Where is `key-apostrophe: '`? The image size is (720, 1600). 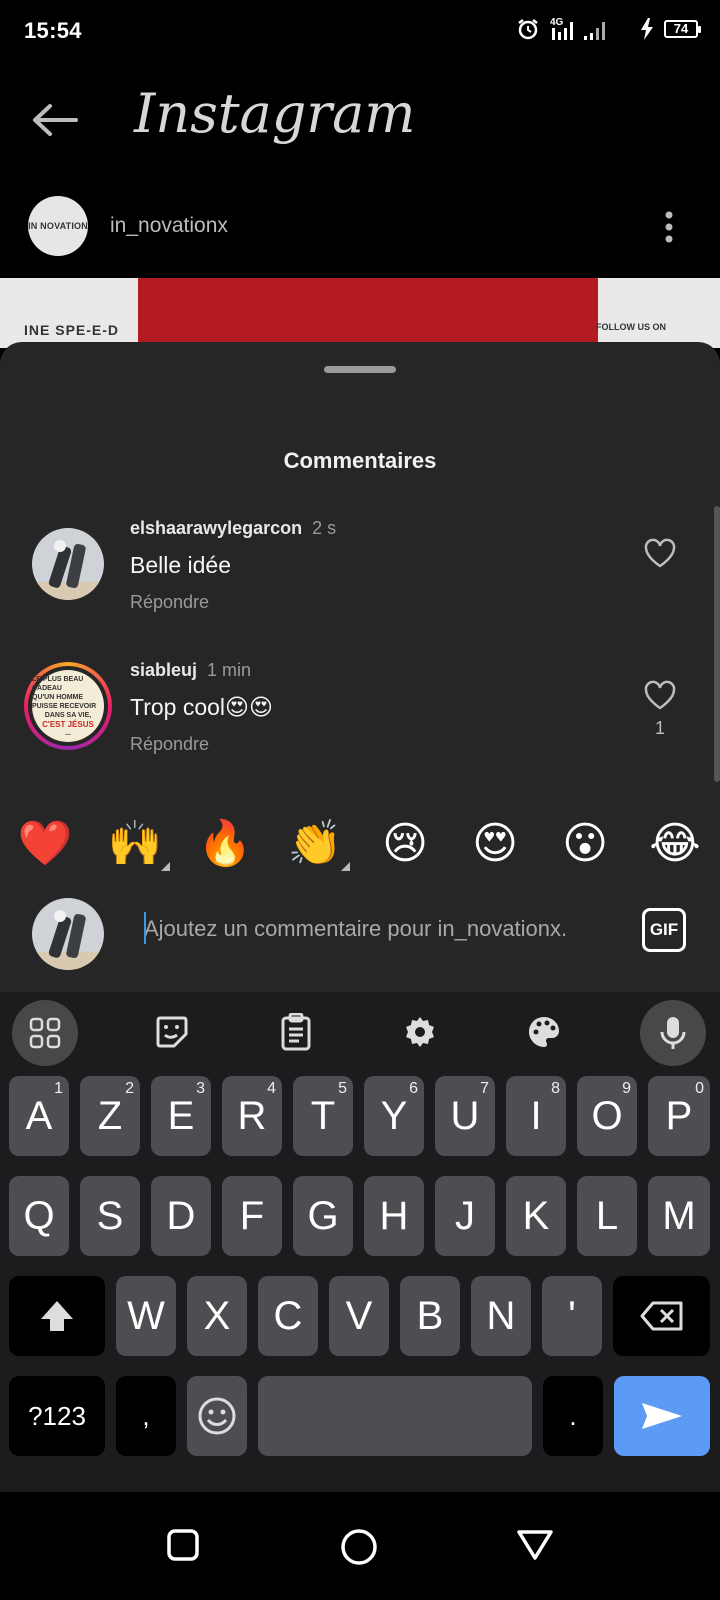 key-apostrophe: ' is located at coordinates (572, 1316).